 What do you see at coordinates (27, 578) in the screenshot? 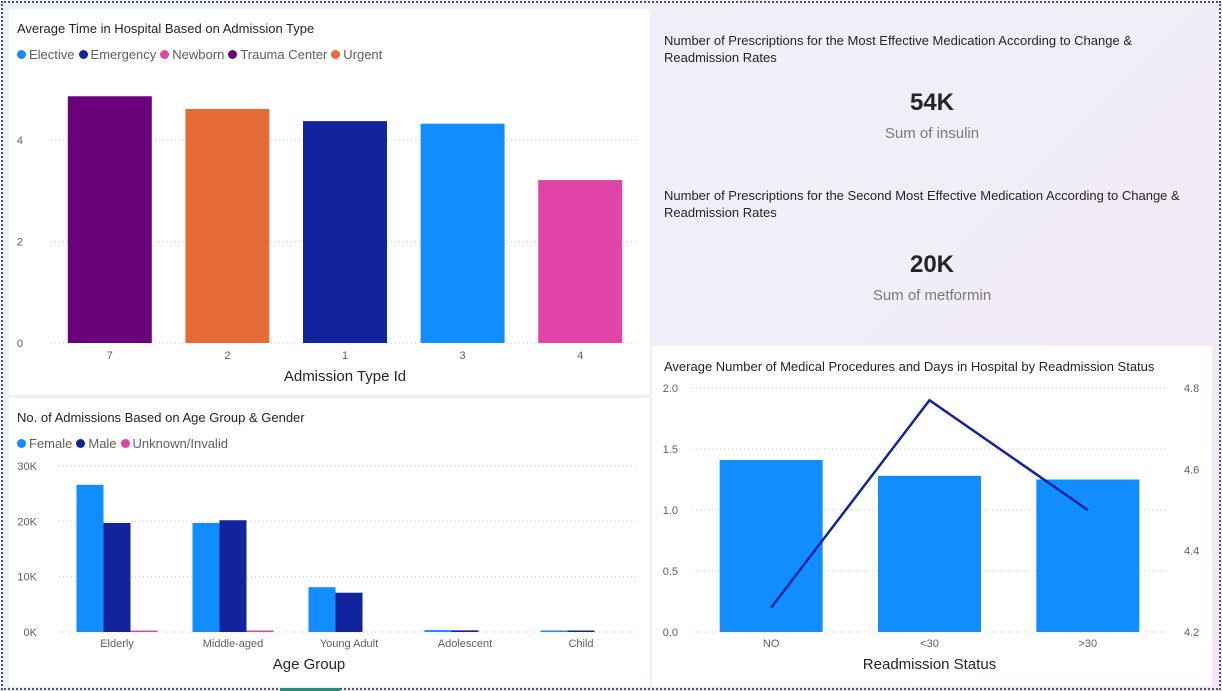
I see `y-tick-label: 10K` at bounding box center [27, 578].